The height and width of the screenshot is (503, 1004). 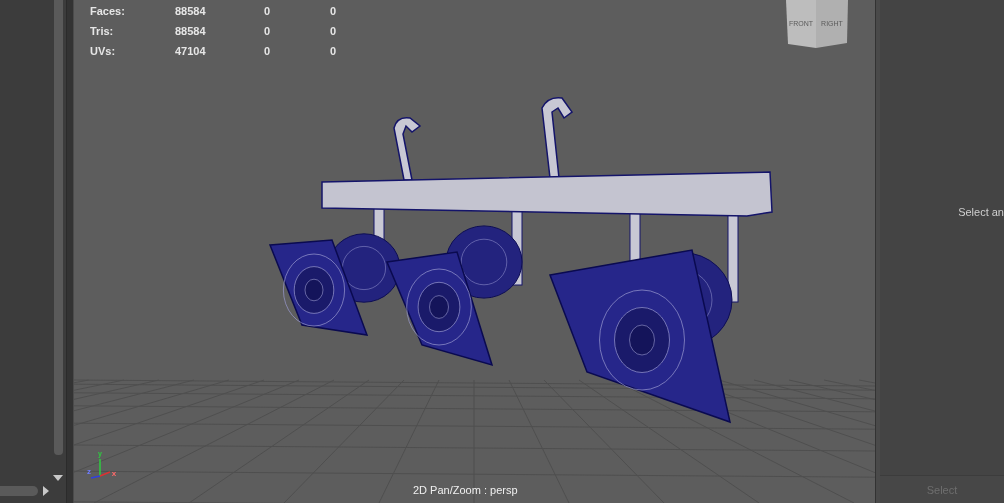 I want to click on stat-label: Faces:, so click(x=108, y=11).